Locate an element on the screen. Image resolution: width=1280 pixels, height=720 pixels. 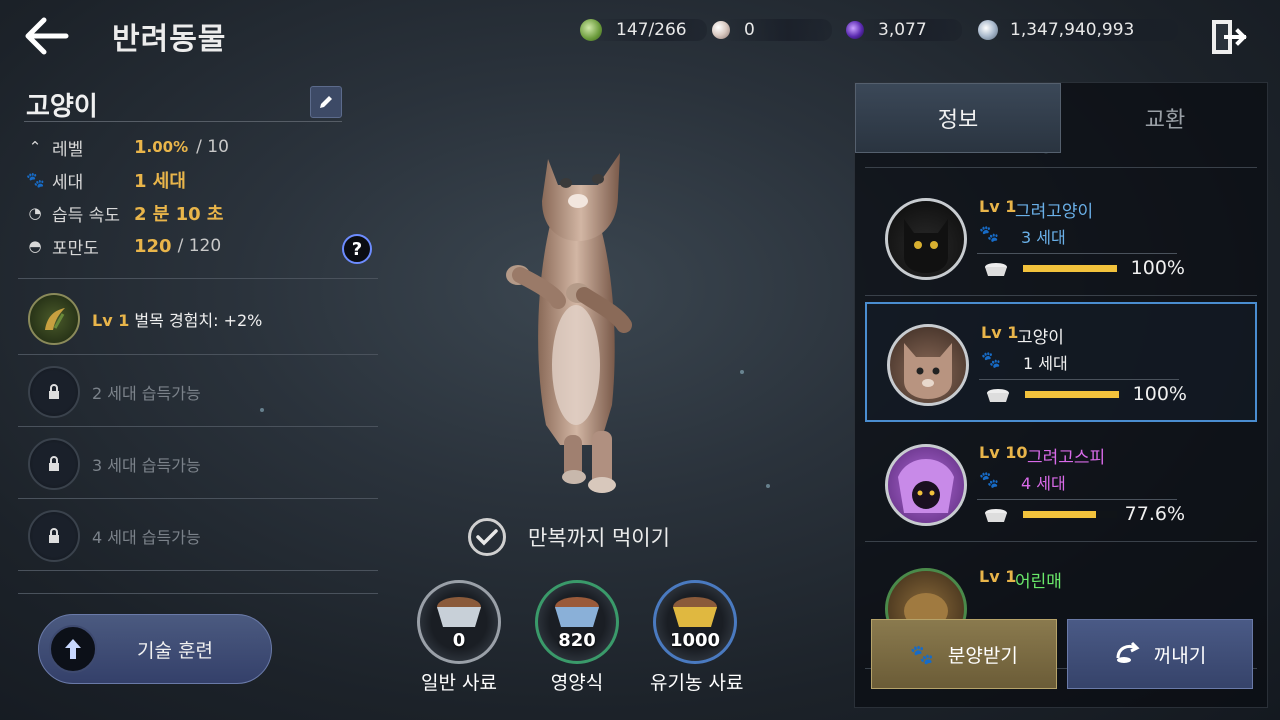
purple-orb-icon is located at coordinates (855, 30).